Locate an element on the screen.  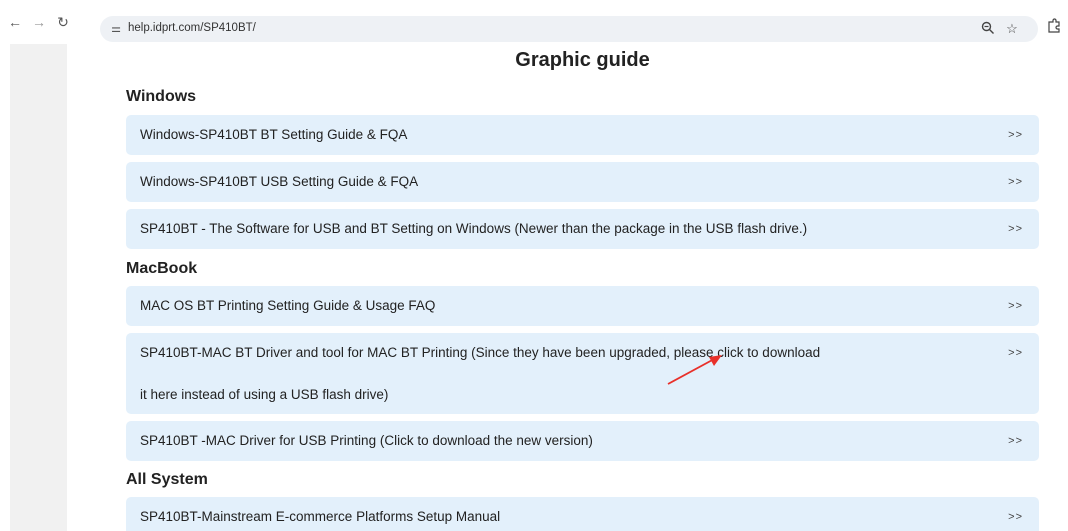
extensions-icon is located at coordinates (1054, 28).